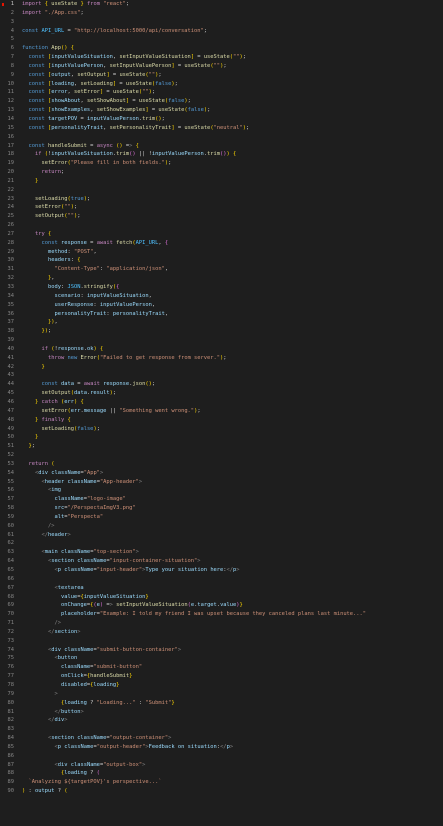  Describe the element at coordinates (221, 703) in the screenshot. I see `code-line: 80 {loading ? "Loading..." : "Submit"}` at that location.